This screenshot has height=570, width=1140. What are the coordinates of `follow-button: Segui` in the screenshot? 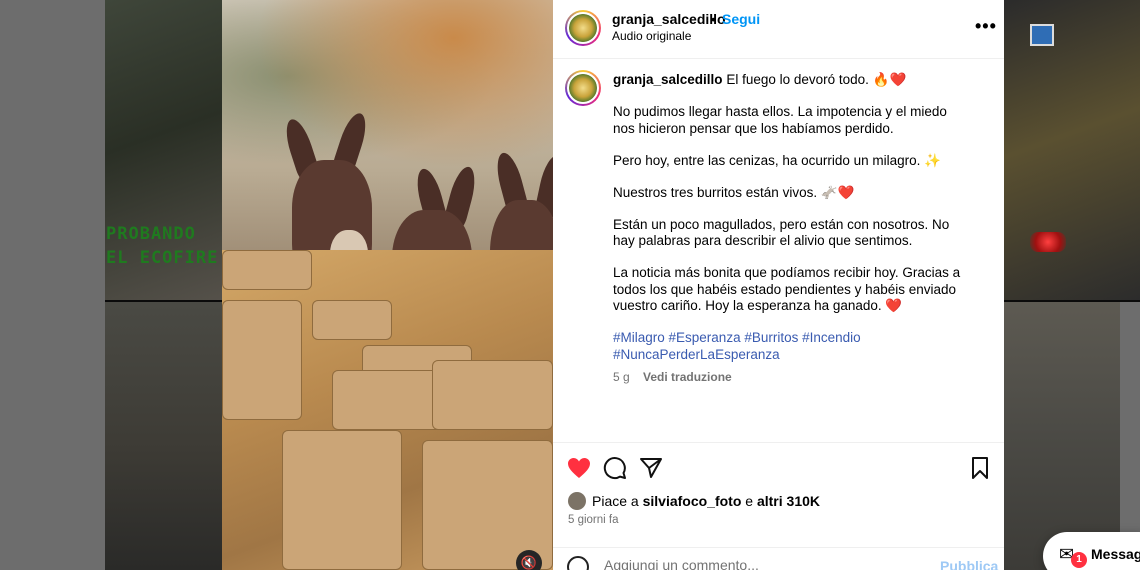 It's located at (741, 19).